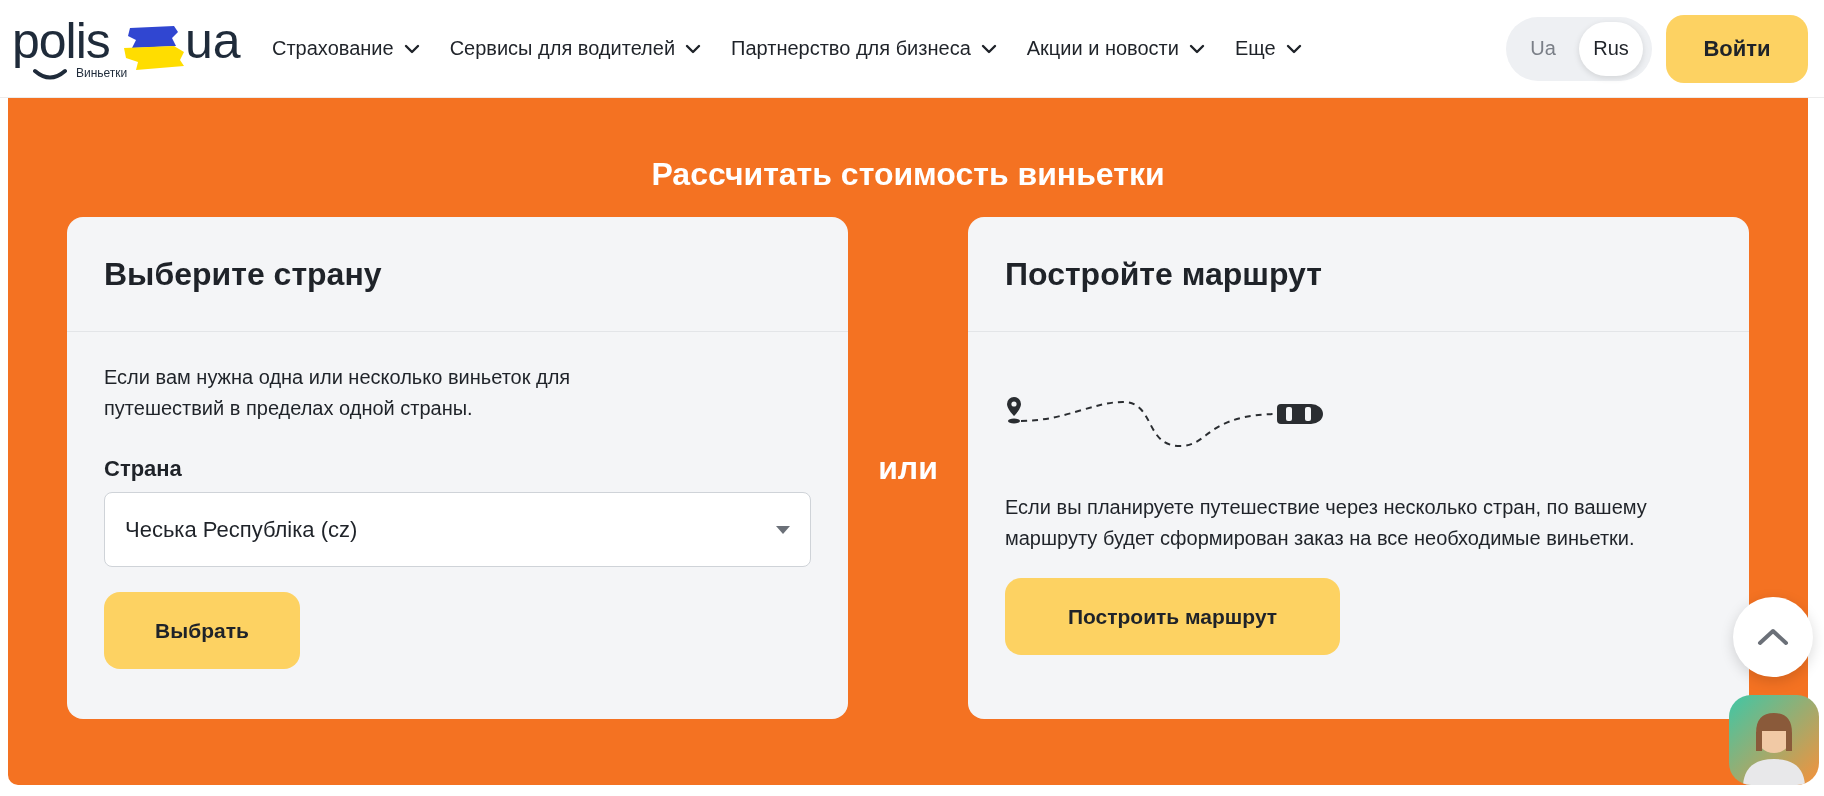 This screenshot has width=1824, height=796. I want to click on flag-icon, so click(155, 47).